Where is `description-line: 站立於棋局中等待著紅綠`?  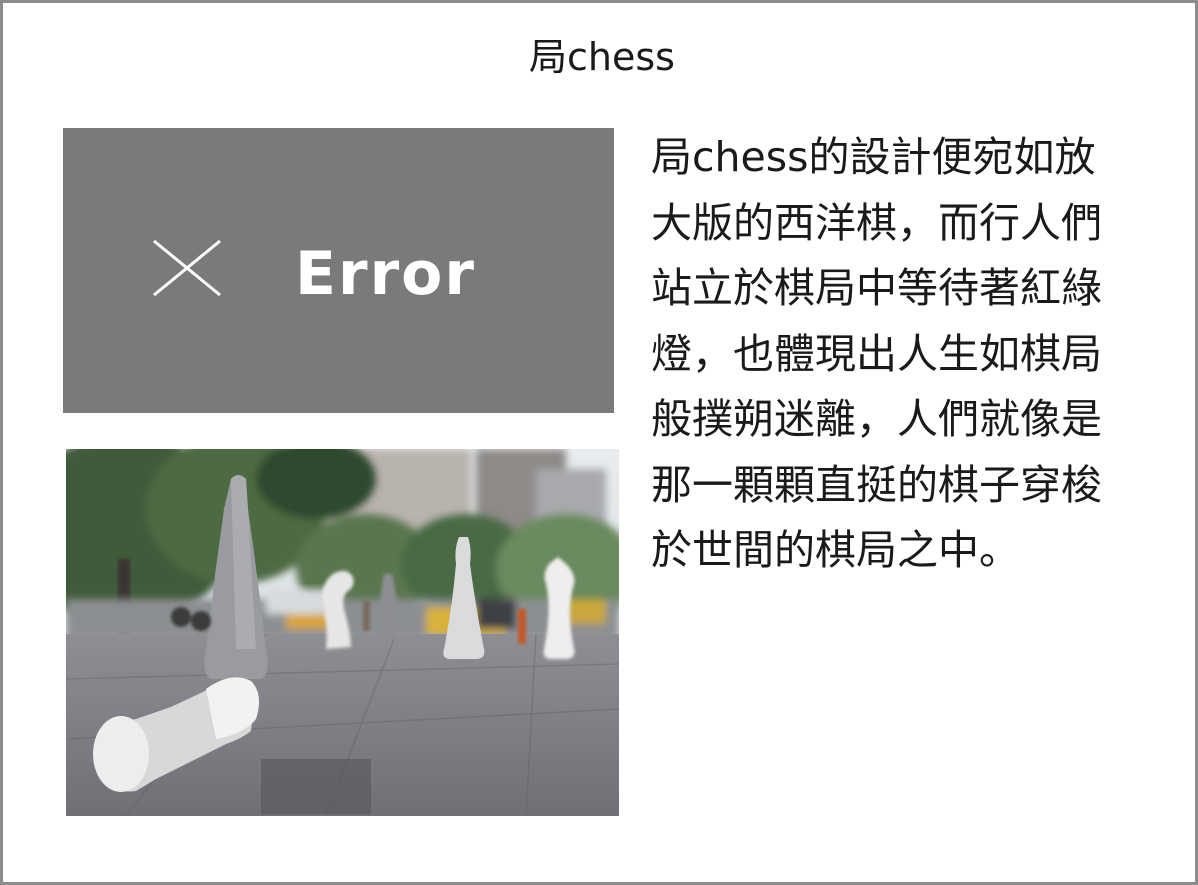 description-line: 站立於棋局中等待著紅綠 is located at coordinates (876, 288).